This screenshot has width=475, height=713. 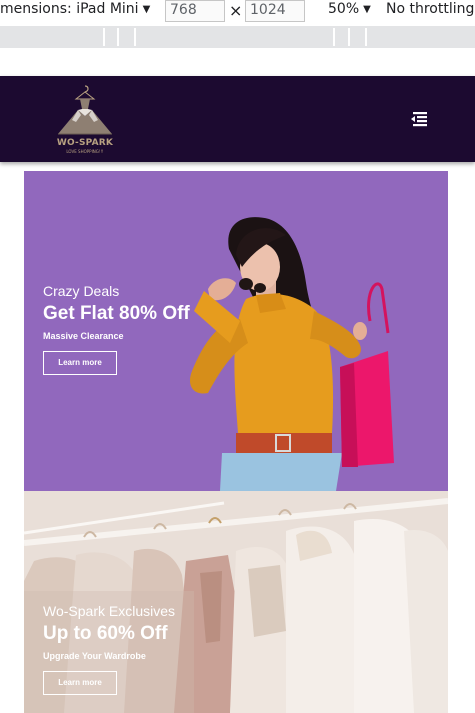 I want to click on brand-name: WO-SPARK, so click(x=85, y=143).